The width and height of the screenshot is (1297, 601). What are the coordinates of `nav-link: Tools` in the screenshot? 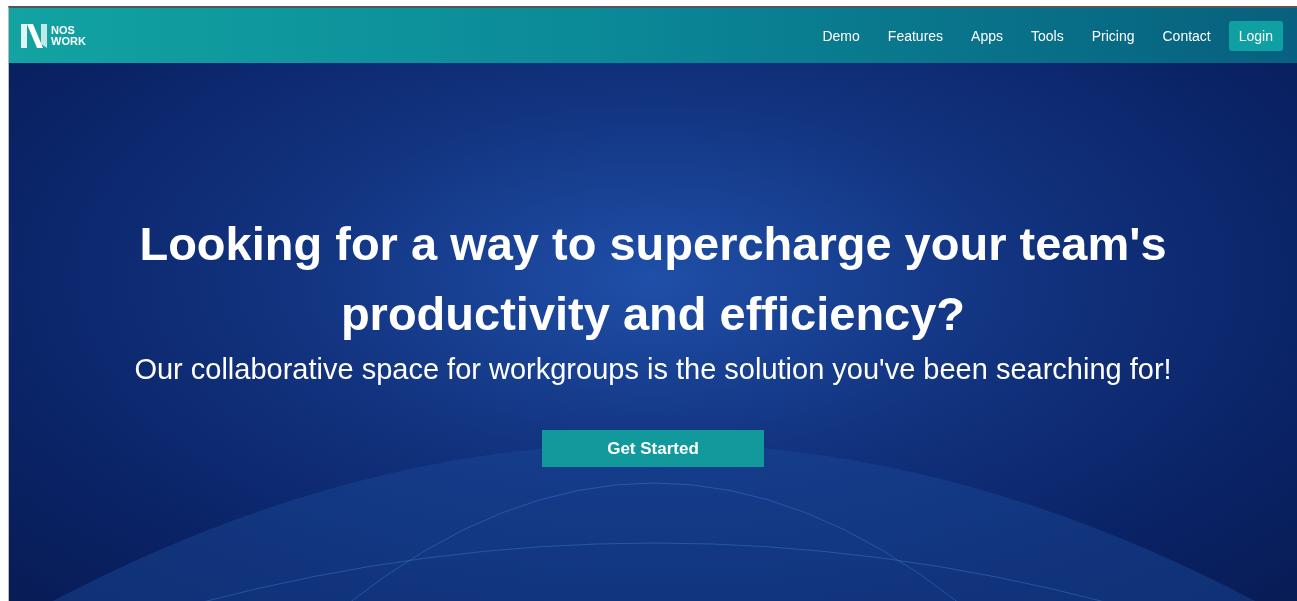 It's located at (1047, 35).